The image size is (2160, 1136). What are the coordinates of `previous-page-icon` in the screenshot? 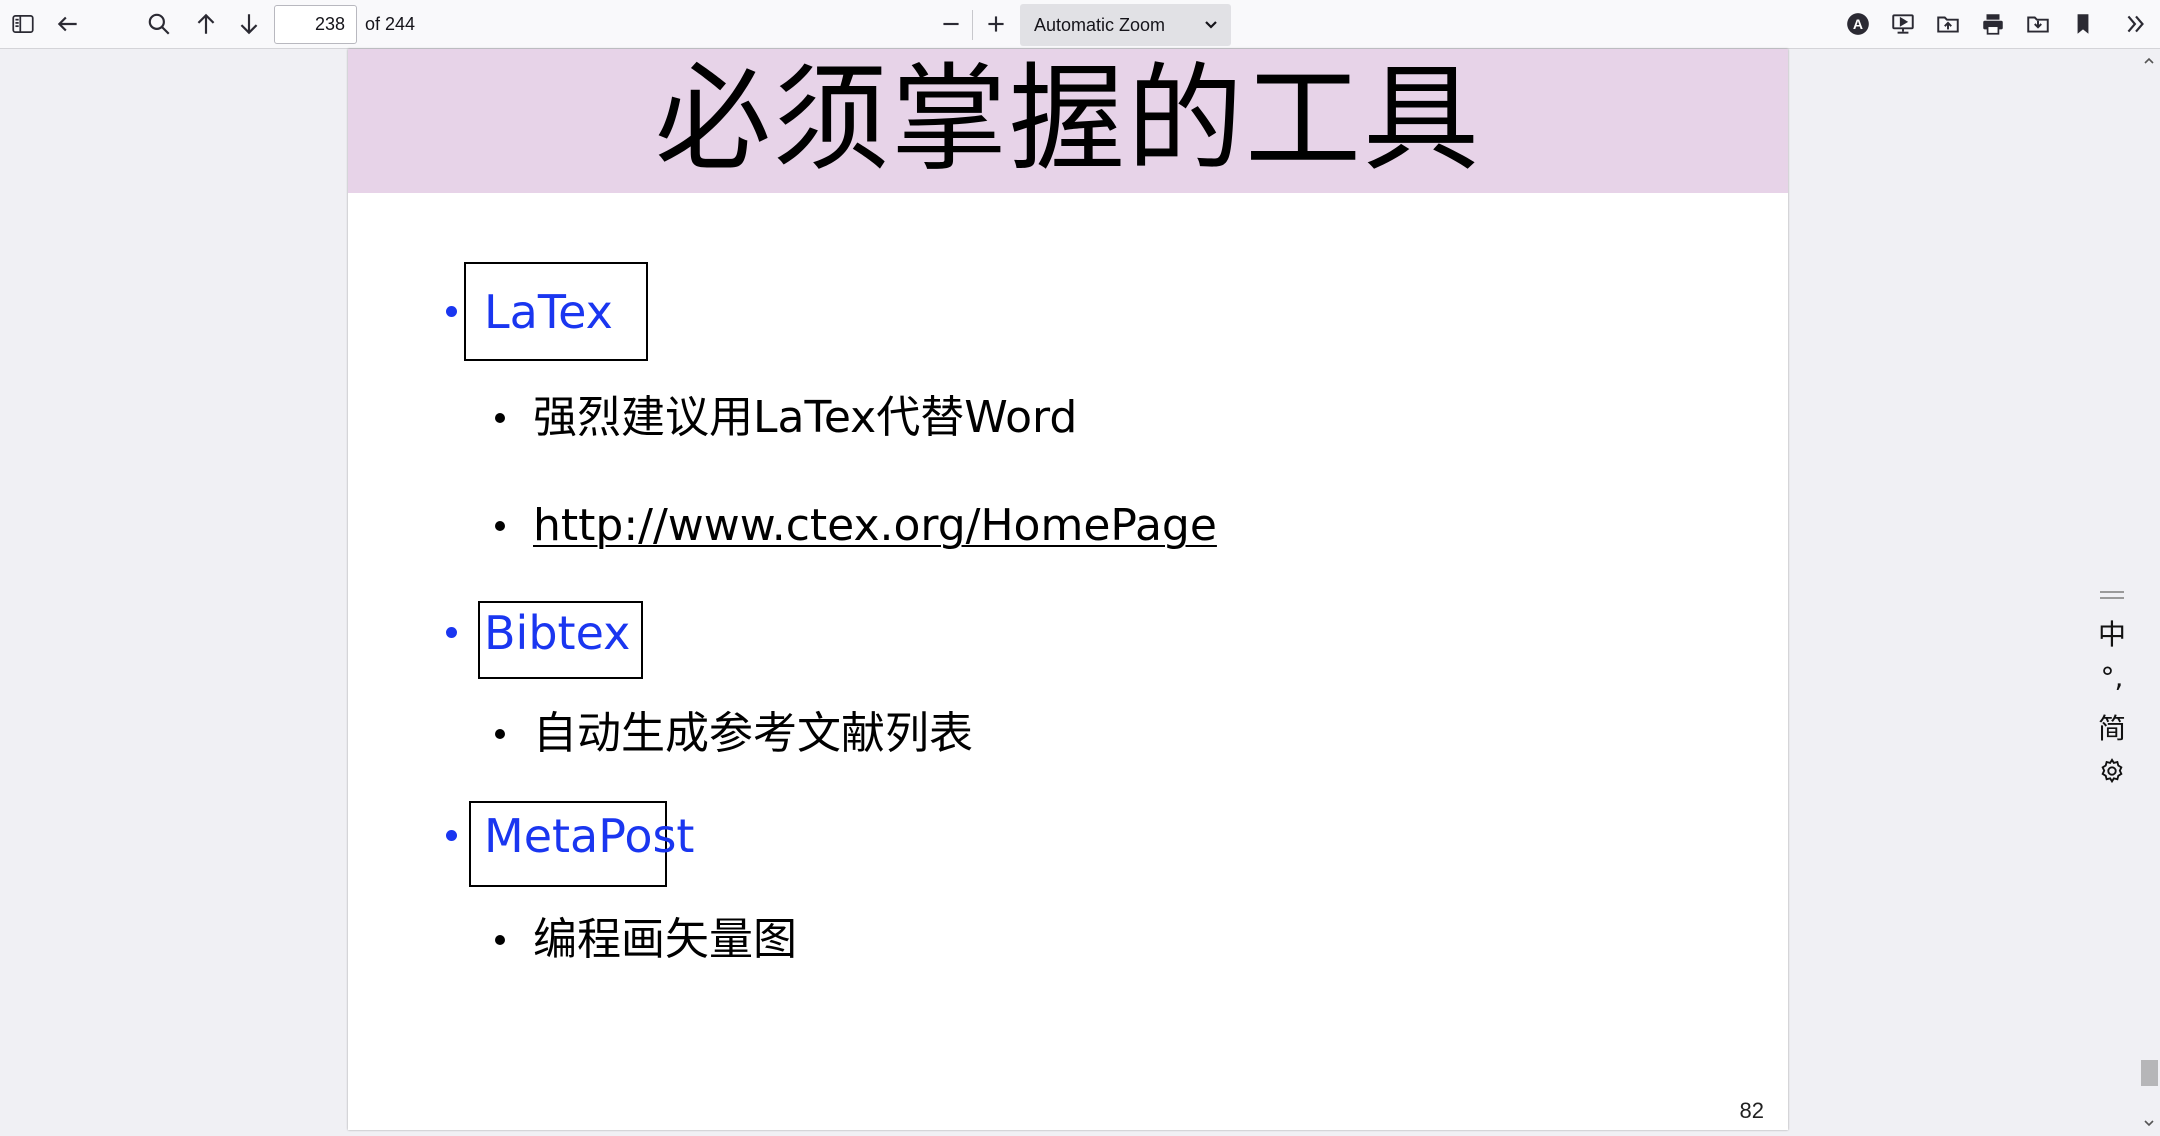 It's located at (206, 23).